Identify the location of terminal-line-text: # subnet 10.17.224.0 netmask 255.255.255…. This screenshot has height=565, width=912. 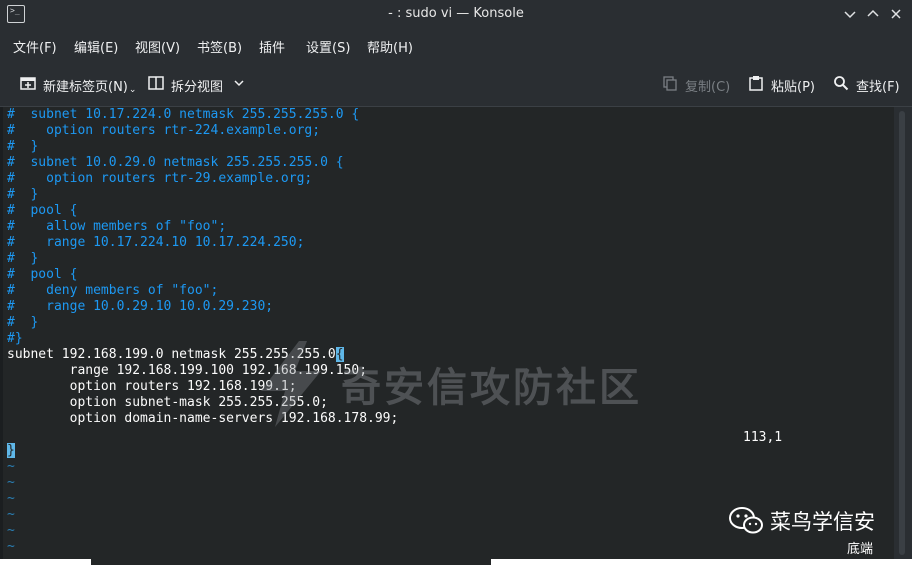
(183, 114).